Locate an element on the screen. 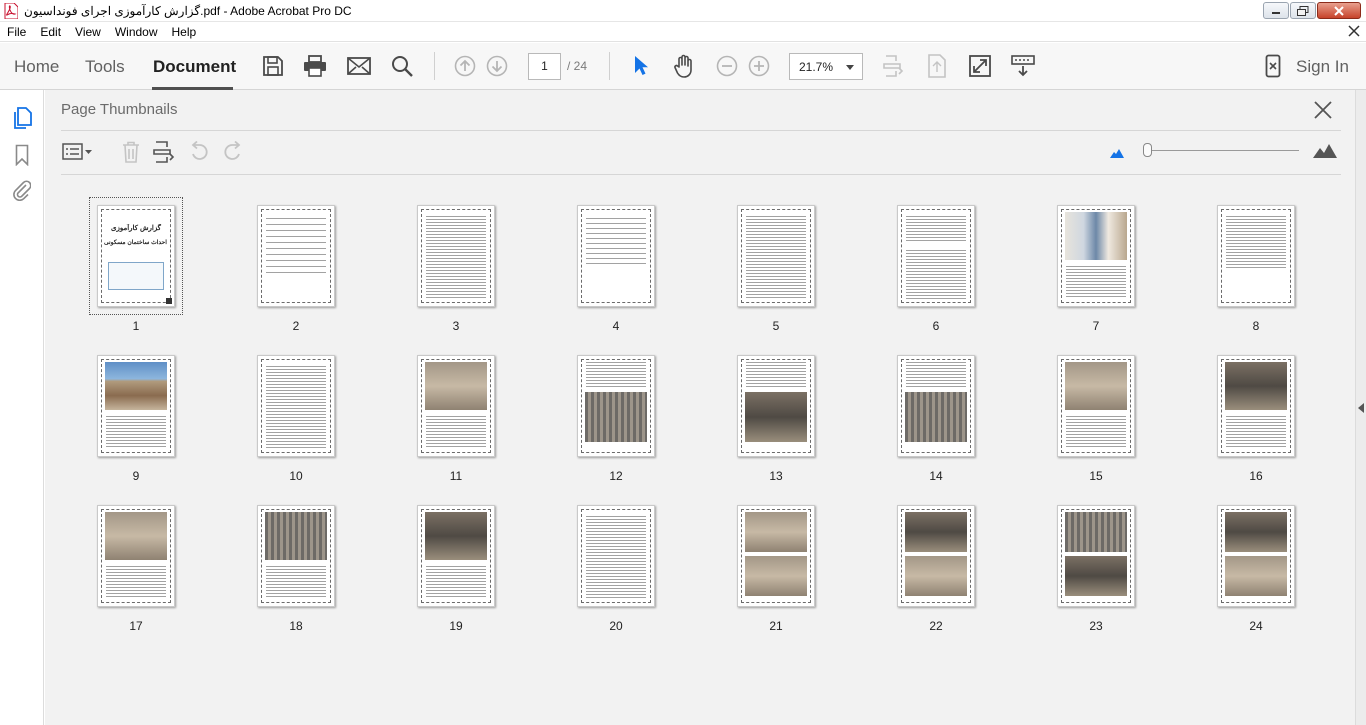  print-button is located at coordinates (315, 66).